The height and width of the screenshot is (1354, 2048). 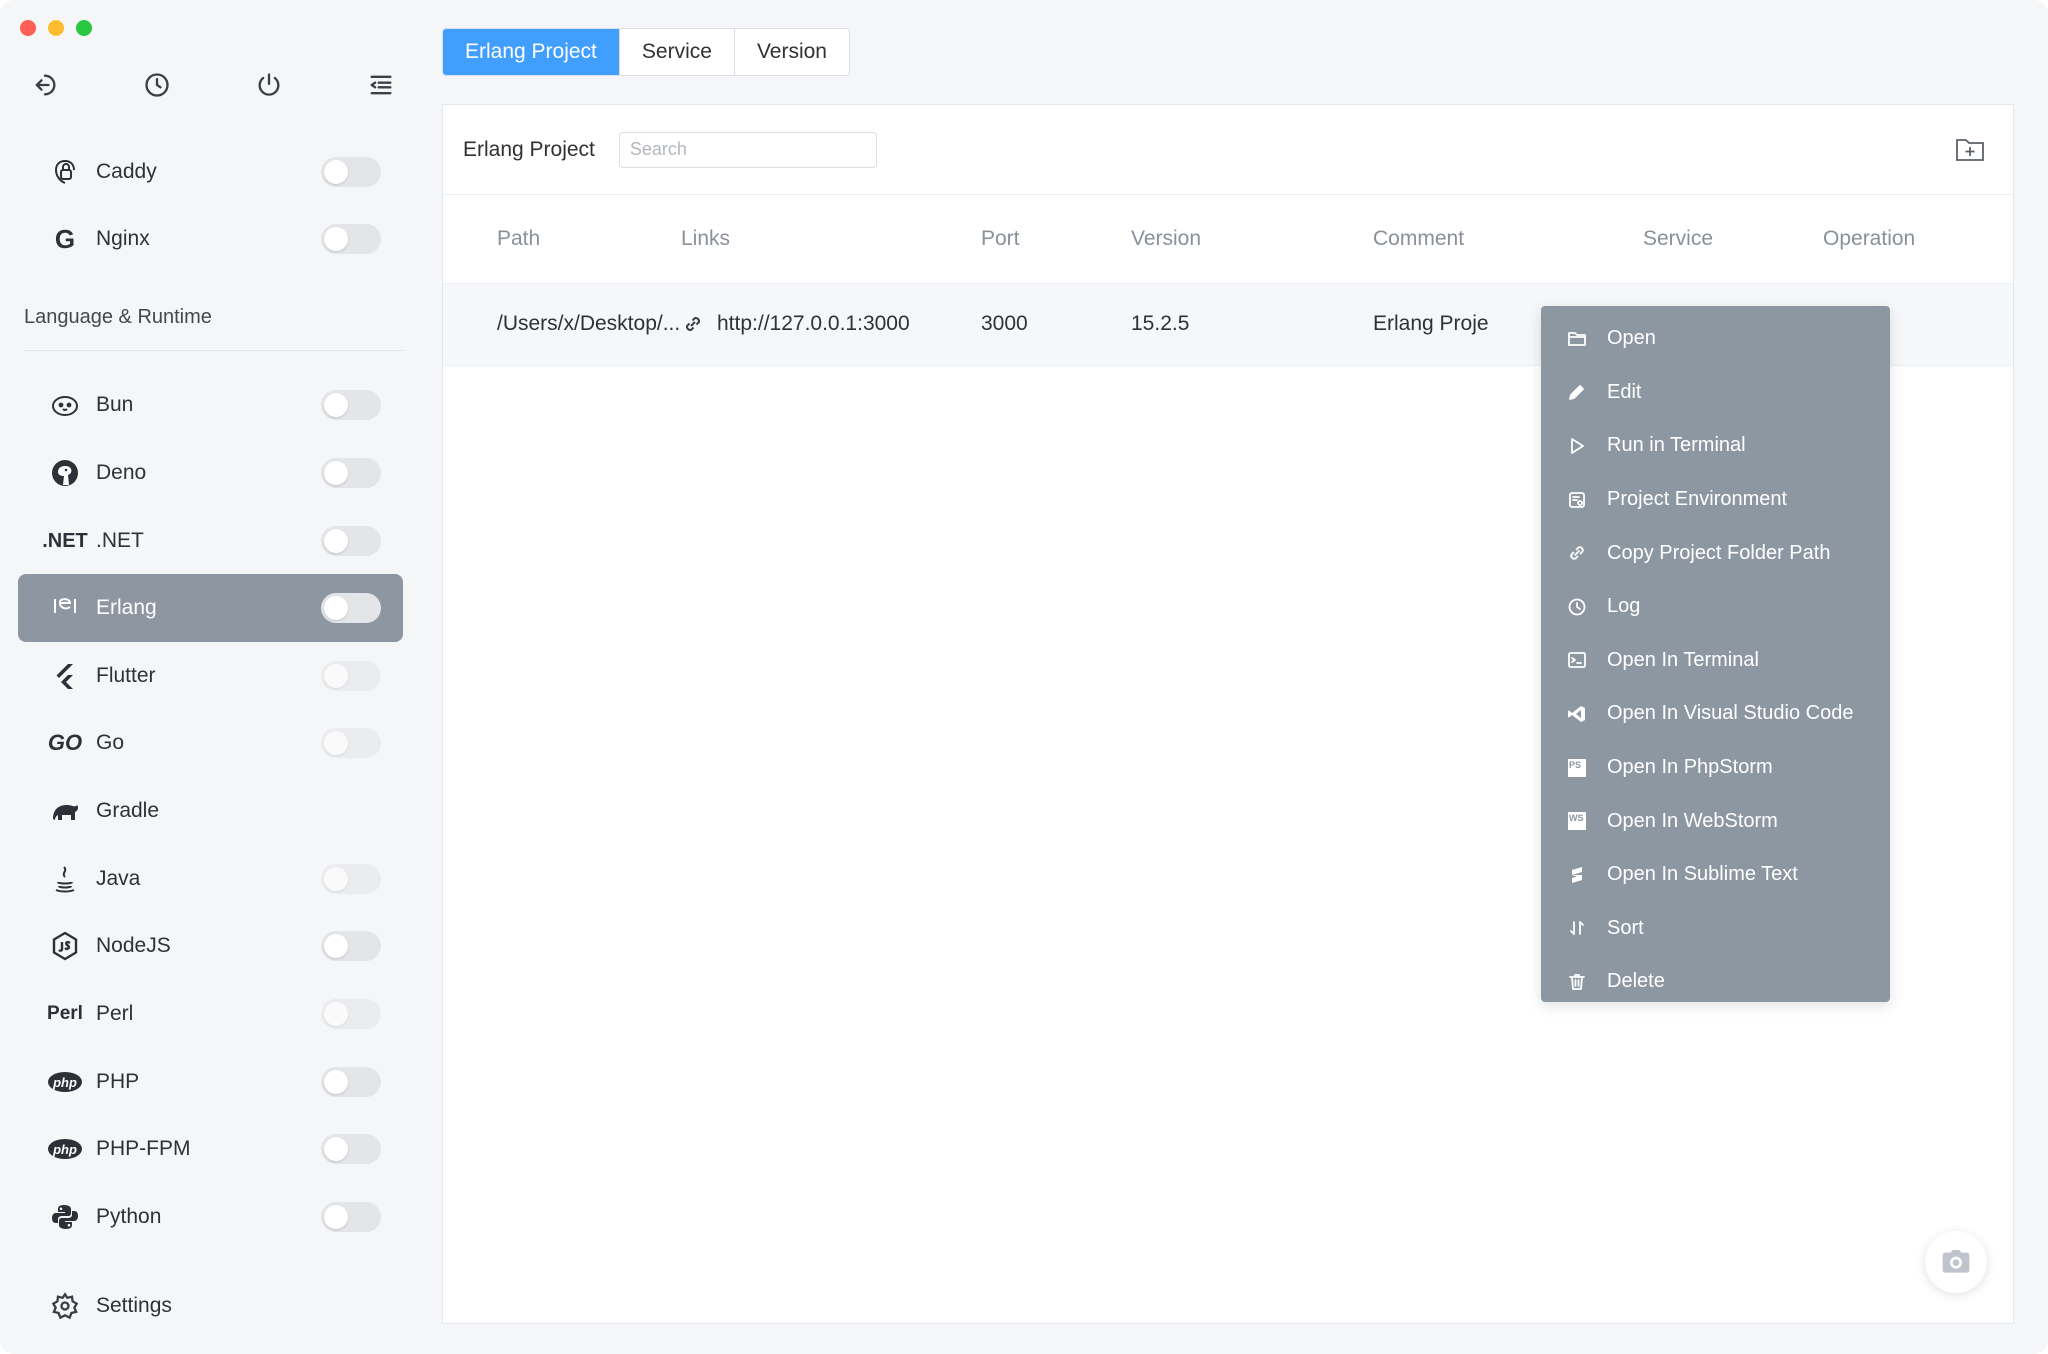 I want to click on menu-item-open-in-vscode: Open In Visual Studio Code, so click(x=1715, y=714).